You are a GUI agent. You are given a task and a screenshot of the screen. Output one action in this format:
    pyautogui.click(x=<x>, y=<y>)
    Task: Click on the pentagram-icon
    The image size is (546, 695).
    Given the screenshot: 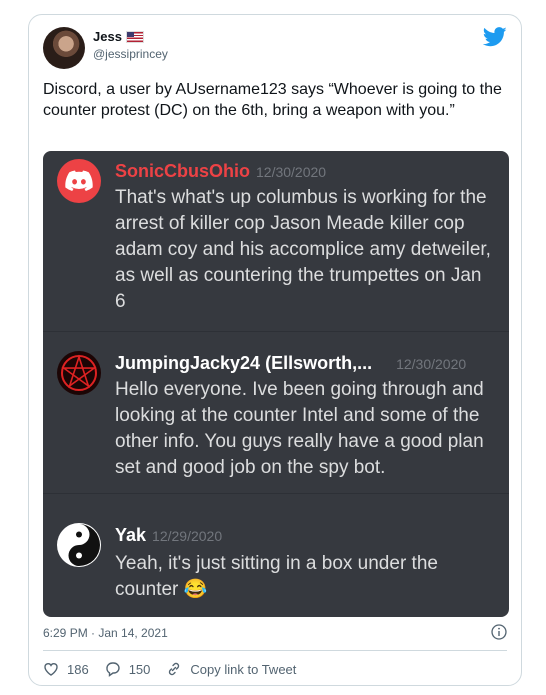 What is the action you would take?
    pyautogui.click(x=79, y=373)
    